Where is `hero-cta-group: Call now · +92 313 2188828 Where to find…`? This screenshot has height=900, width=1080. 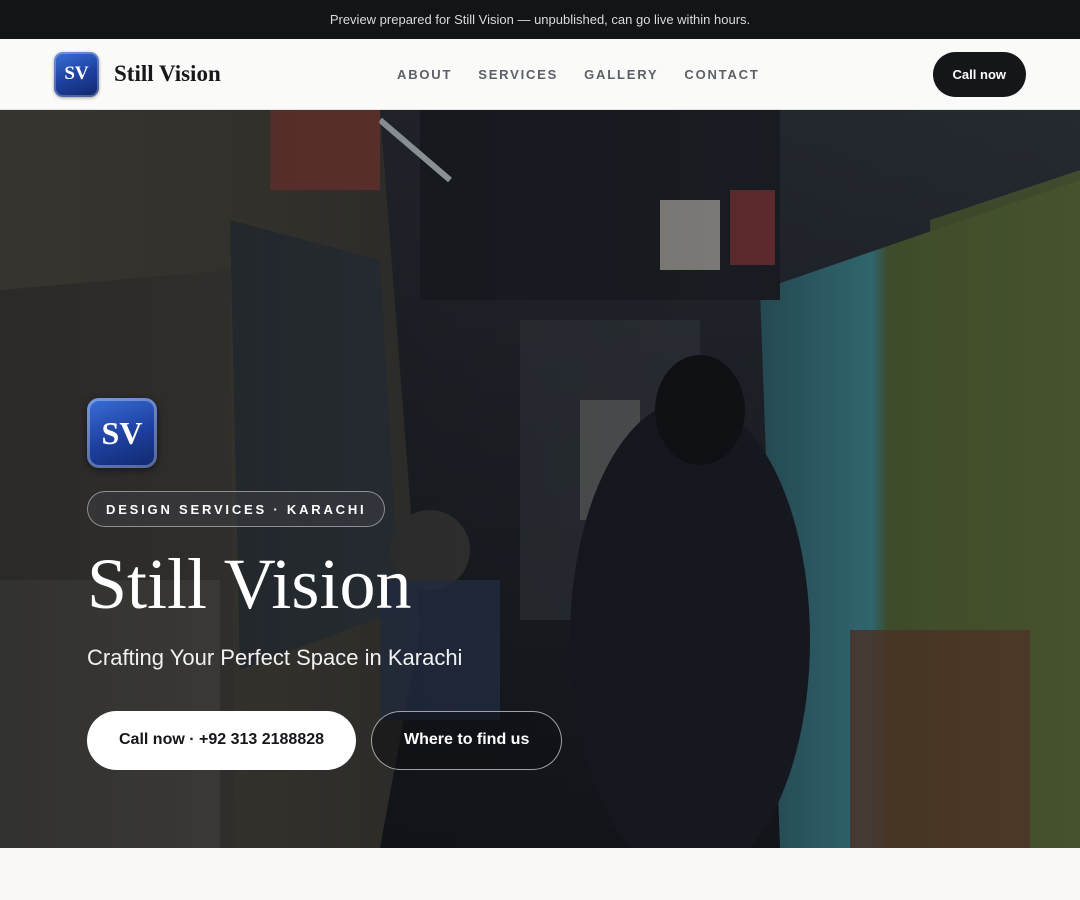 hero-cta-group: Call now · +92 313 2188828 Where to find… is located at coordinates (325, 740).